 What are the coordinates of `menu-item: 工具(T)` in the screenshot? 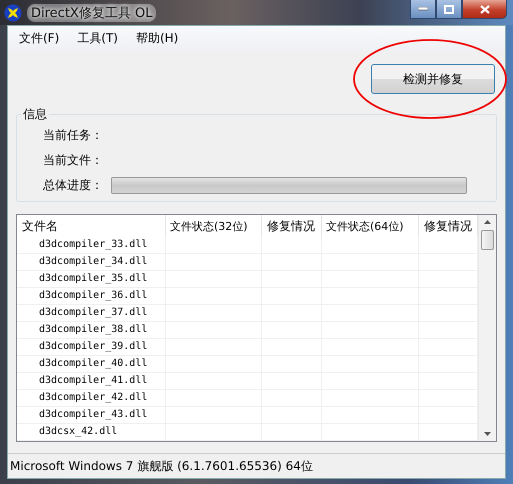 It's located at (101, 38).